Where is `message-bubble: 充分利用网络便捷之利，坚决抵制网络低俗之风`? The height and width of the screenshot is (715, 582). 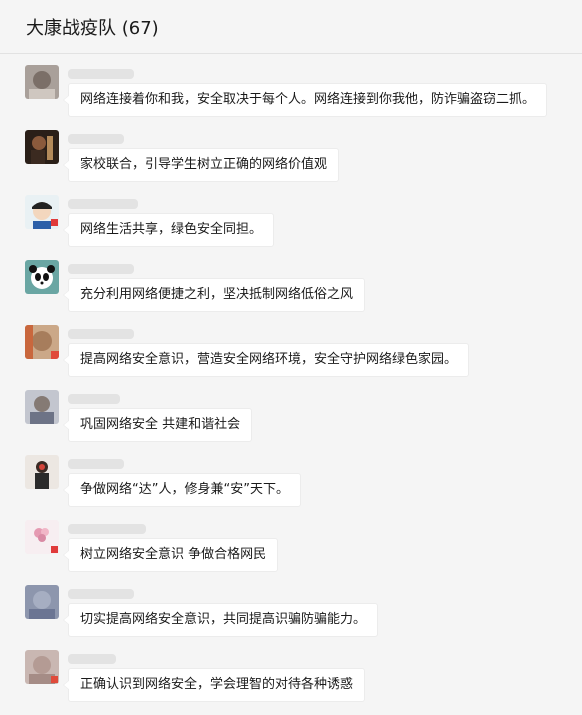
message-bubble: 充分利用网络便捷之利，坚决抵制网络低俗之风 is located at coordinates (214, 295).